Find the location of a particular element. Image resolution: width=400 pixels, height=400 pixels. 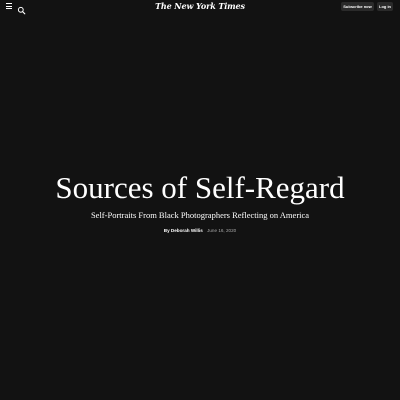

hamburger-menu-icon is located at coordinates (9, 6).